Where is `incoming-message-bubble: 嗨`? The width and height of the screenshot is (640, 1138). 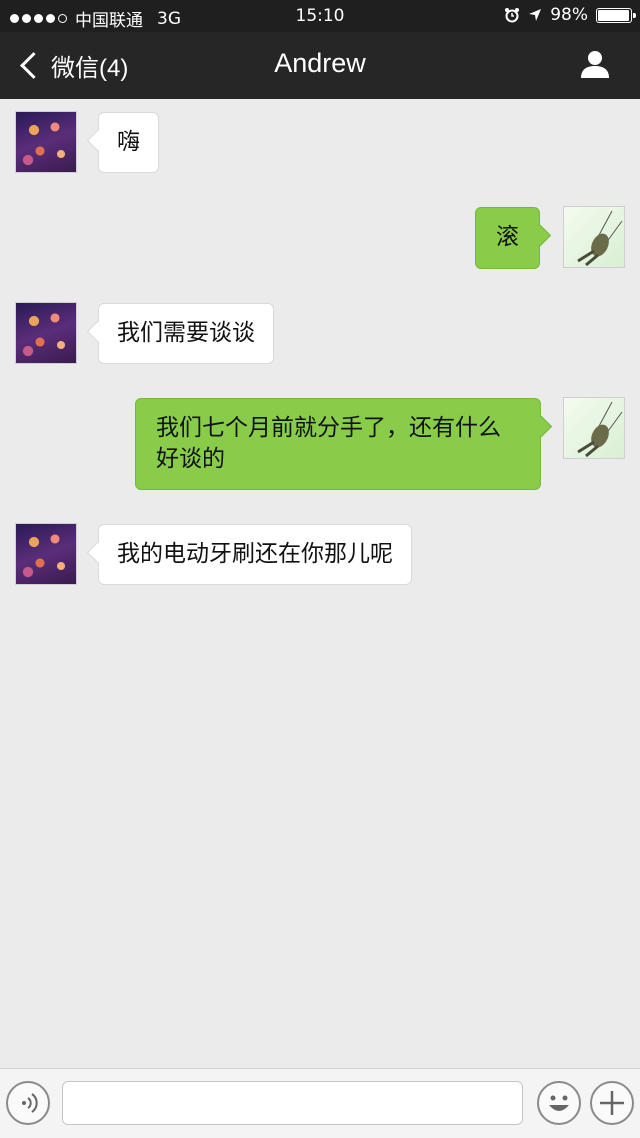 incoming-message-bubble: 嗨 is located at coordinates (128, 142).